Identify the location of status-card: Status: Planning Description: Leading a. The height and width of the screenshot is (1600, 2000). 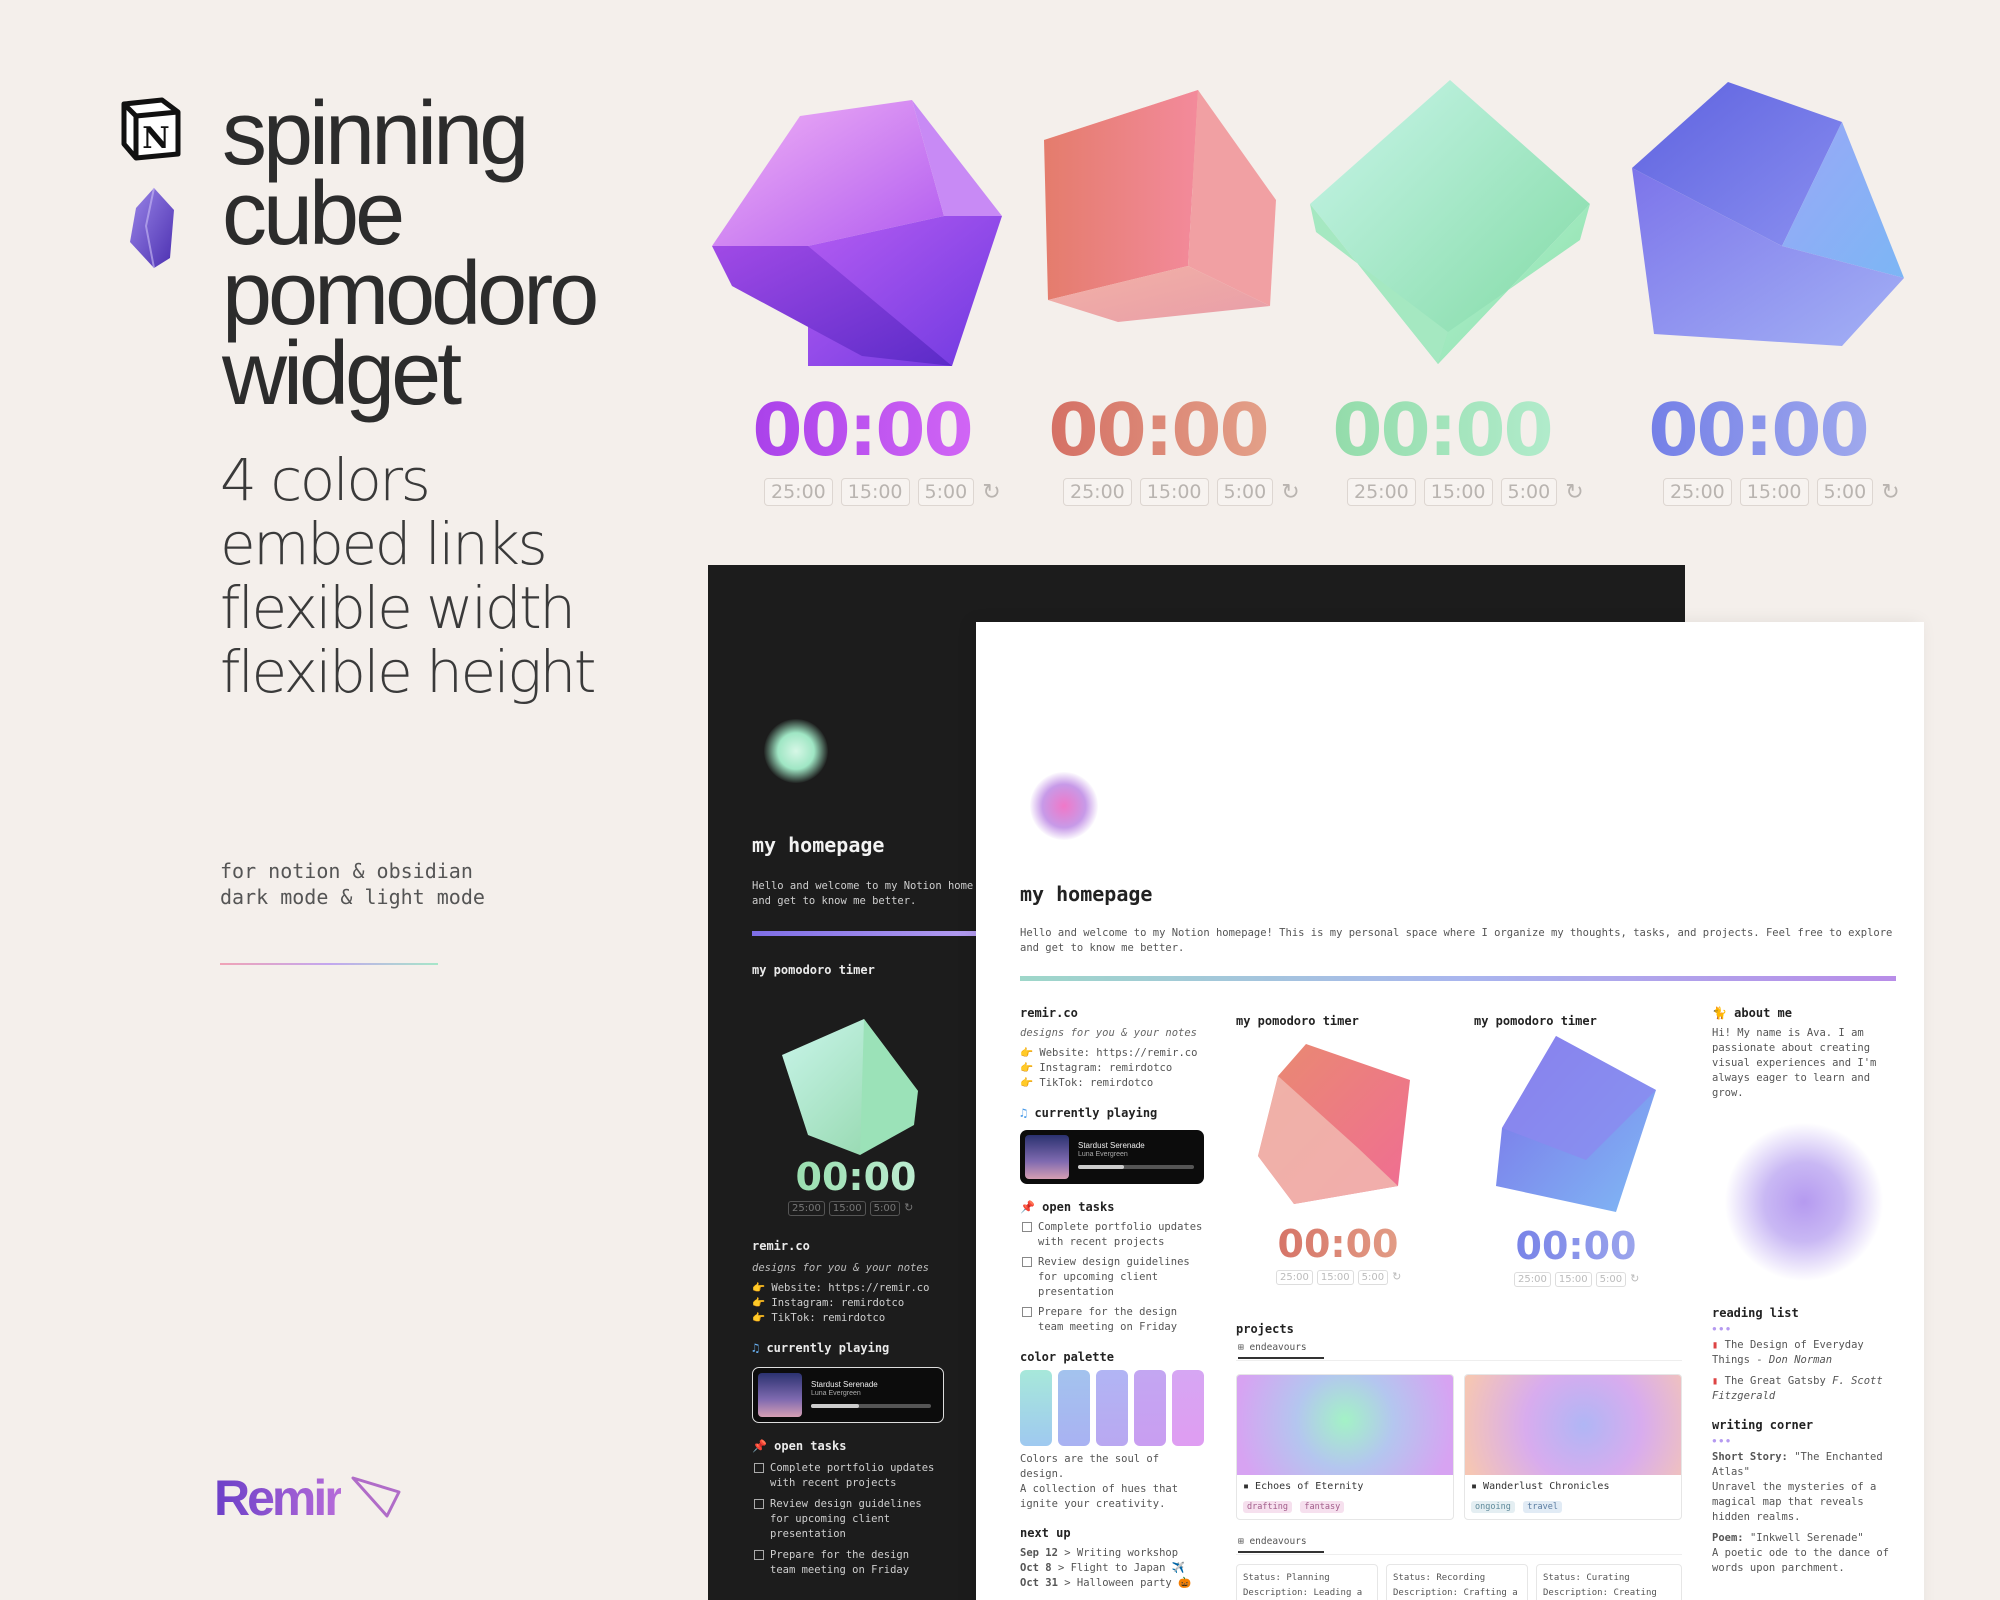
(1307, 1582).